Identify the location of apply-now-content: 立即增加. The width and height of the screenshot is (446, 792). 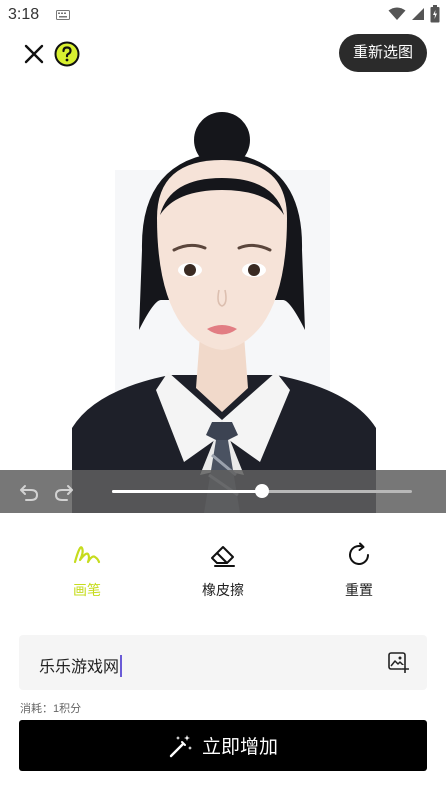
(223, 745).